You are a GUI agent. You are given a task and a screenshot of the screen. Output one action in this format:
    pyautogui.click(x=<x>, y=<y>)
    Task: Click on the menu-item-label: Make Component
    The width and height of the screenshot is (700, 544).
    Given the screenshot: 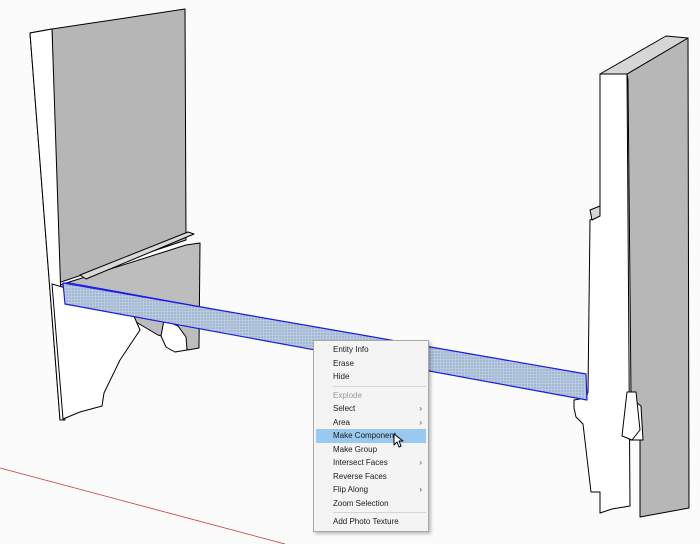 What is the action you would take?
    pyautogui.click(x=365, y=435)
    